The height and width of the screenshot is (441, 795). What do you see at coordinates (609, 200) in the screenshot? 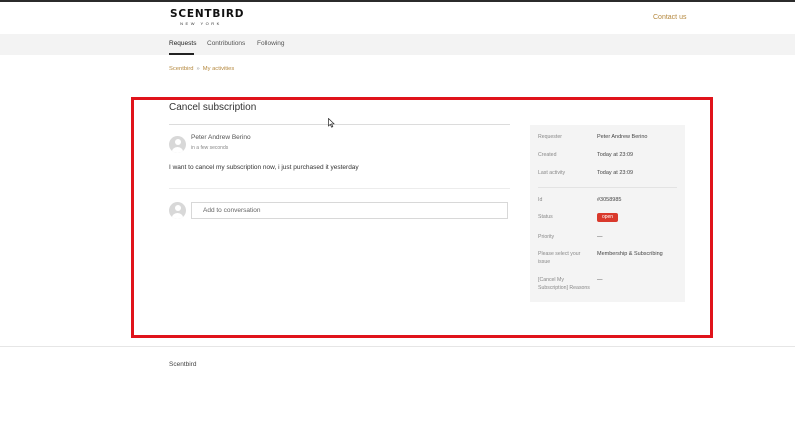
I see `id-value: #3058985` at bounding box center [609, 200].